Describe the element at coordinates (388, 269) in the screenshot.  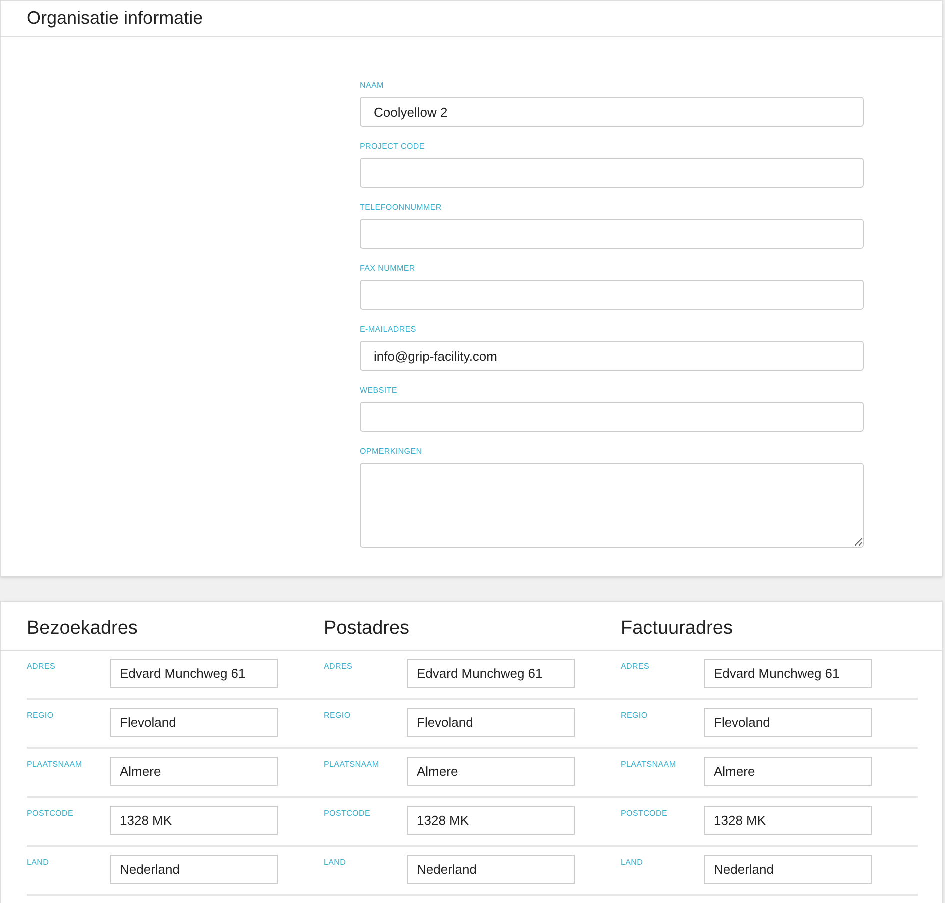
I see `field-label: FAX NUMMER` at that location.